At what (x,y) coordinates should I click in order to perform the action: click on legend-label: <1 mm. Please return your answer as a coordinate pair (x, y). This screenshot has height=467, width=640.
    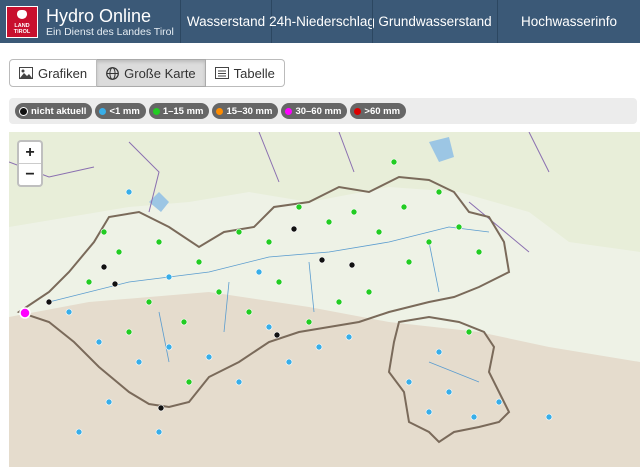
    Looking at the image, I should click on (124, 111).